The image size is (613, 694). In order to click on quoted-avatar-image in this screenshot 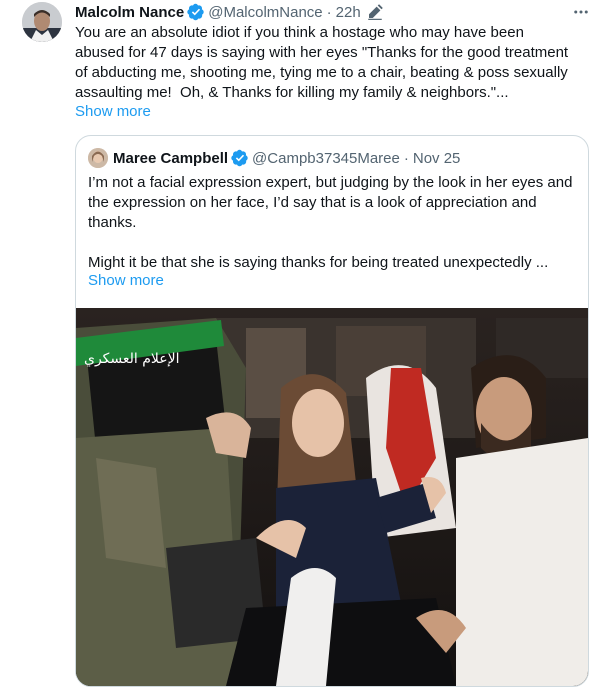, I will do `click(98, 158)`.